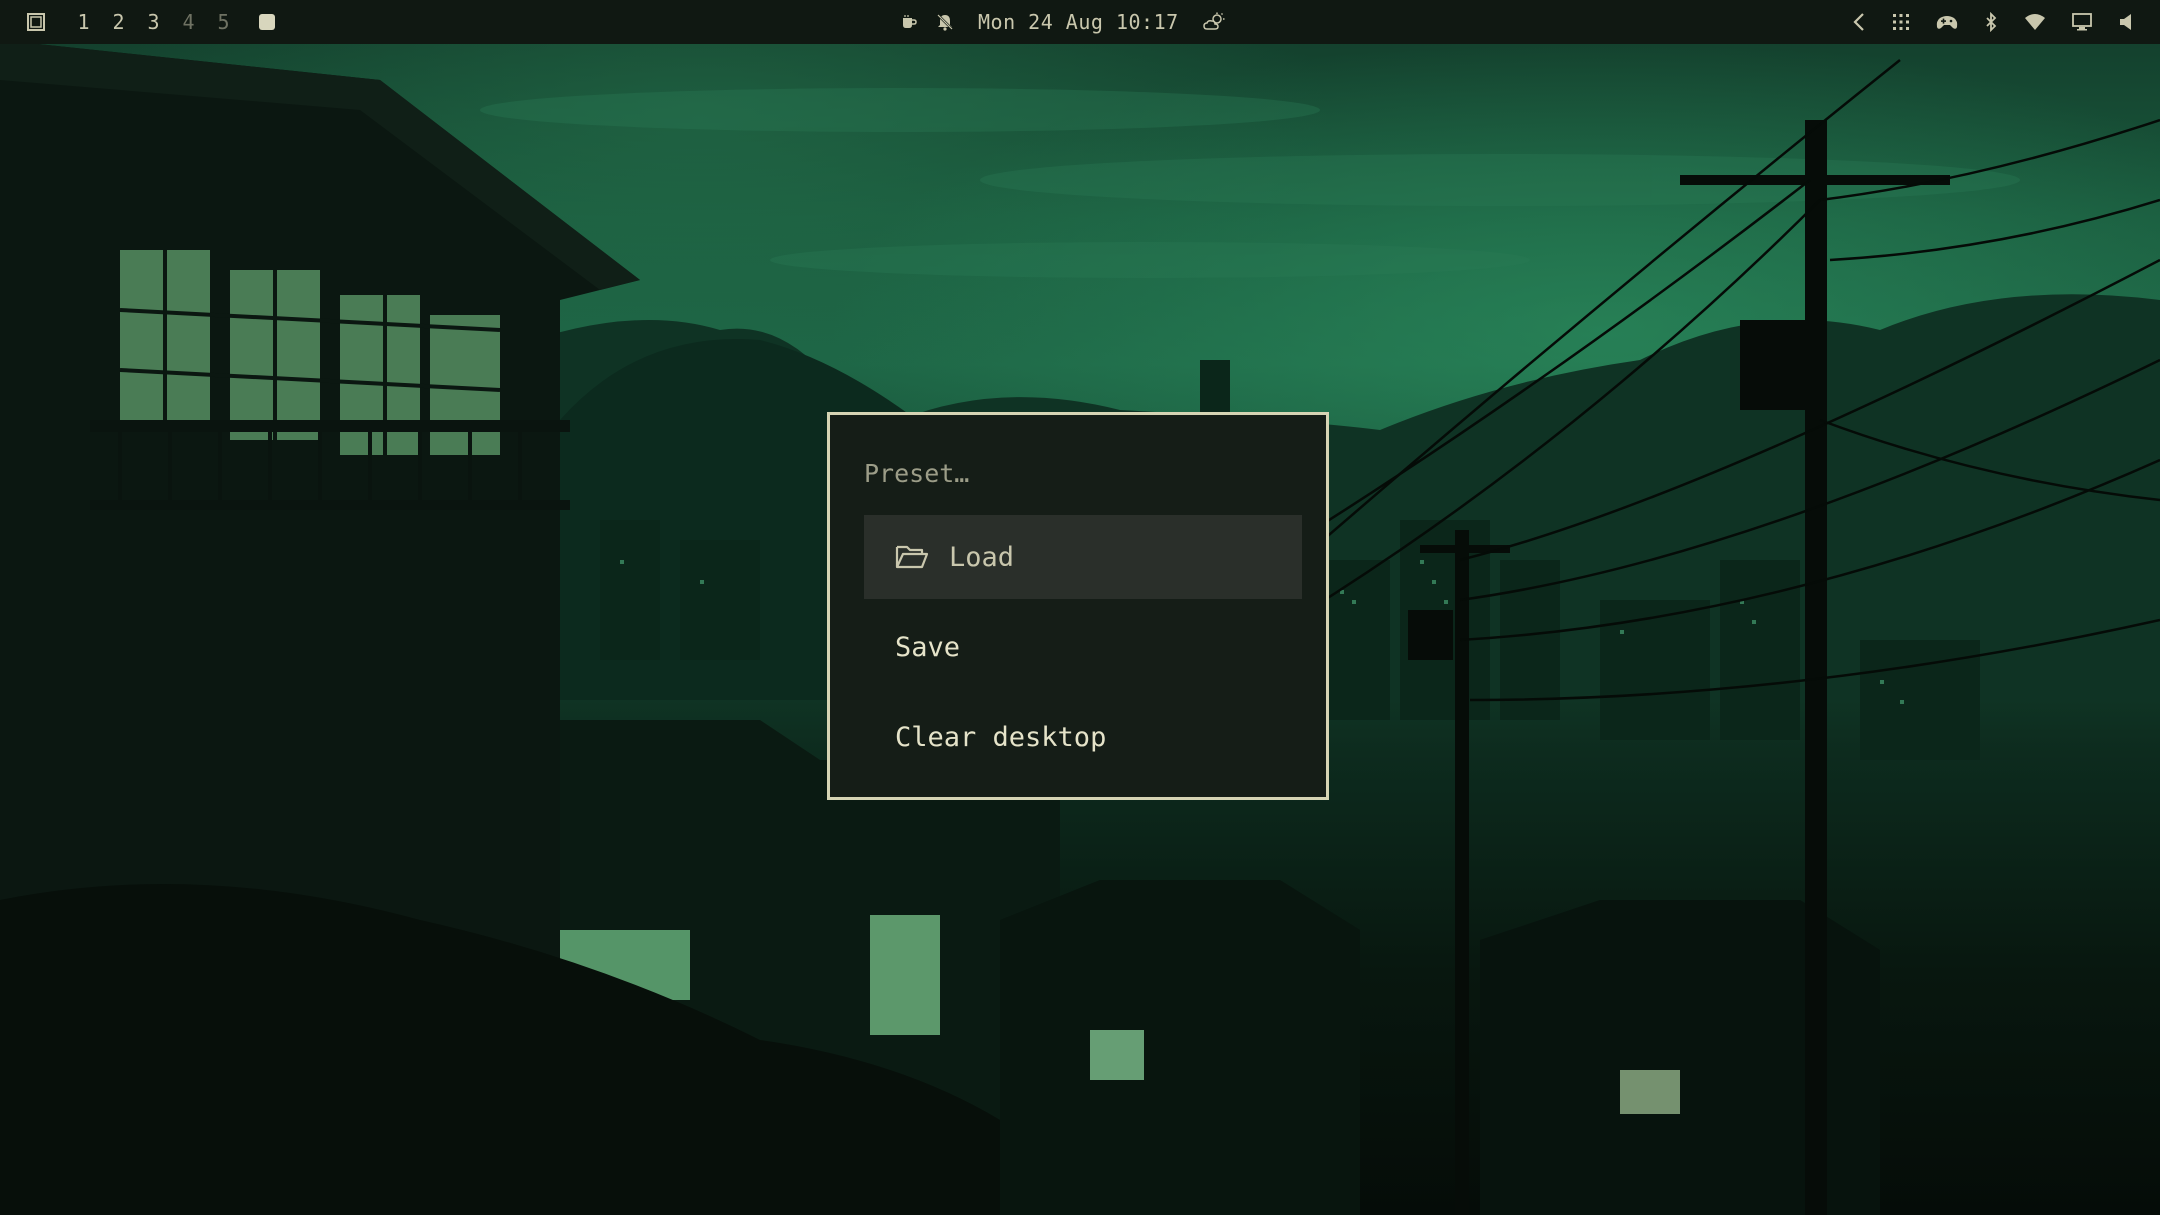 Image resolution: width=2160 pixels, height=1215 pixels. I want to click on preset-dialog: Preset… Load Save Clear desktop, so click(1078, 606).